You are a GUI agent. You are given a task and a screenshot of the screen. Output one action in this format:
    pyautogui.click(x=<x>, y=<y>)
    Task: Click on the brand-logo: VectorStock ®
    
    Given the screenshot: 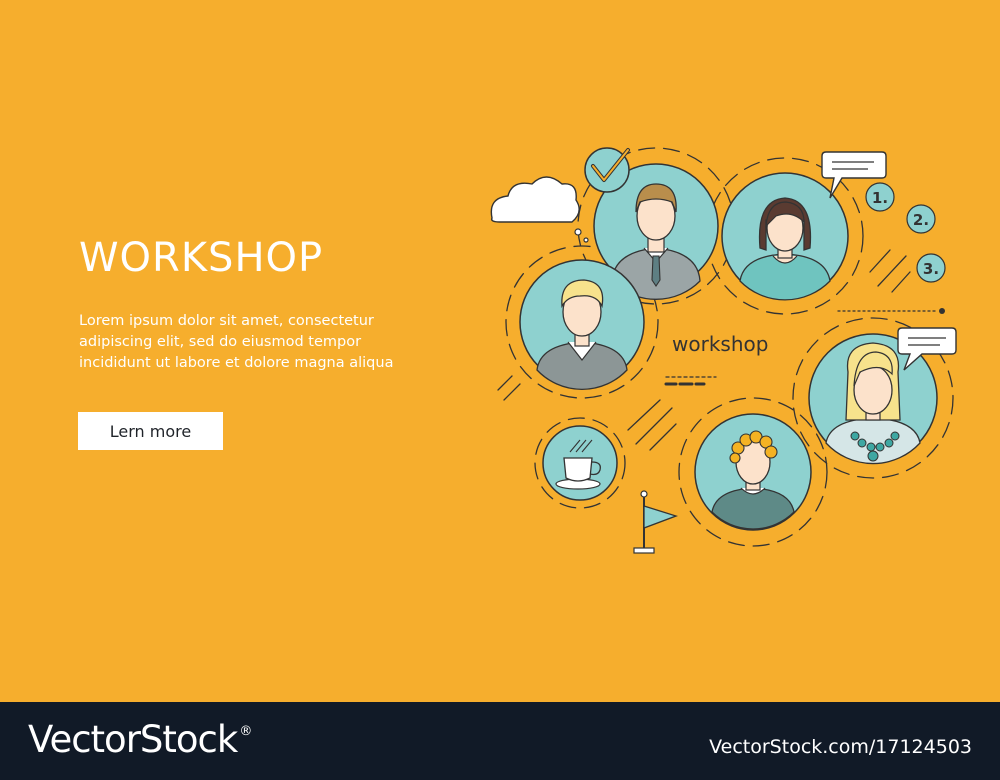 What is the action you would take?
    pyautogui.click(x=140, y=739)
    